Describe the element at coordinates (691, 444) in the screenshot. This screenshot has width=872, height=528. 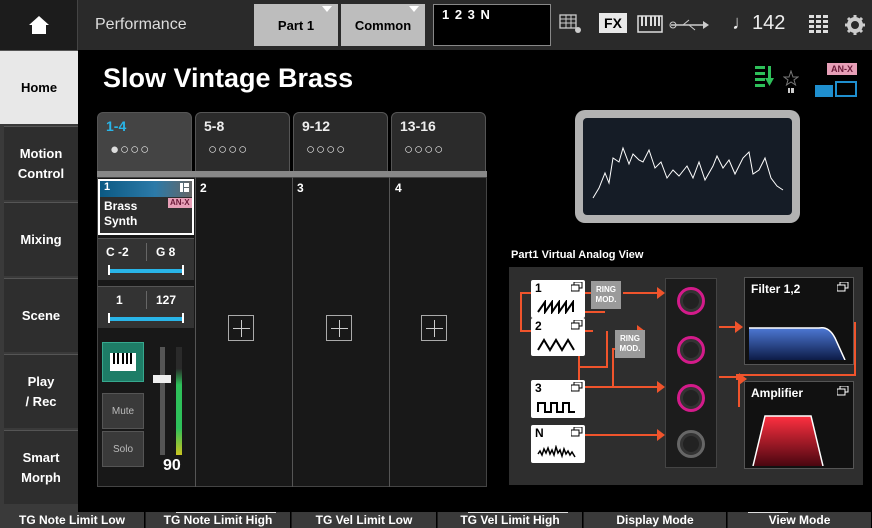
I see `mixer-knob-noise` at that location.